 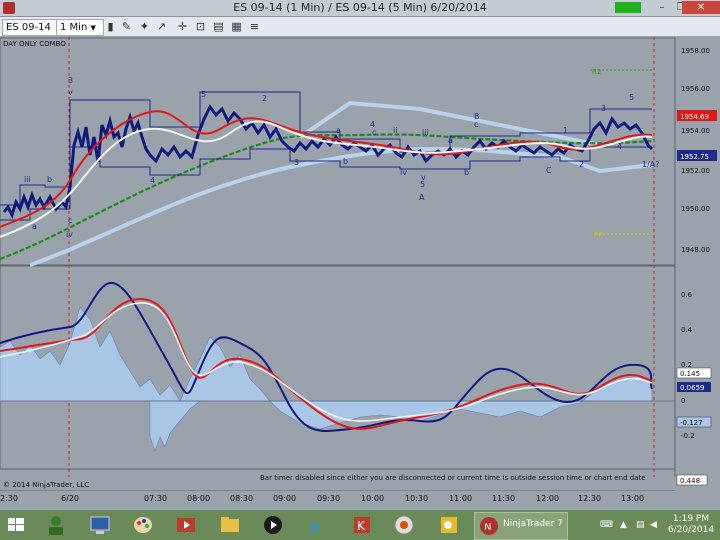 What do you see at coordinates (701, 7) in the screenshot?
I see `close-button: ✕` at bounding box center [701, 7].